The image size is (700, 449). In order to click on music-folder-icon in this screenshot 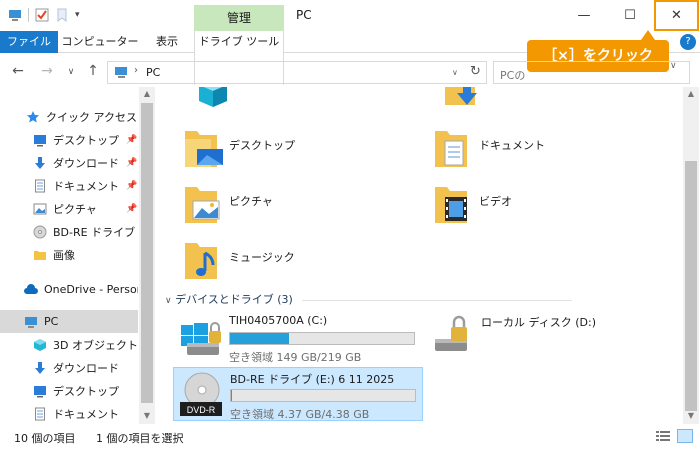, I will do `click(201, 261)`.